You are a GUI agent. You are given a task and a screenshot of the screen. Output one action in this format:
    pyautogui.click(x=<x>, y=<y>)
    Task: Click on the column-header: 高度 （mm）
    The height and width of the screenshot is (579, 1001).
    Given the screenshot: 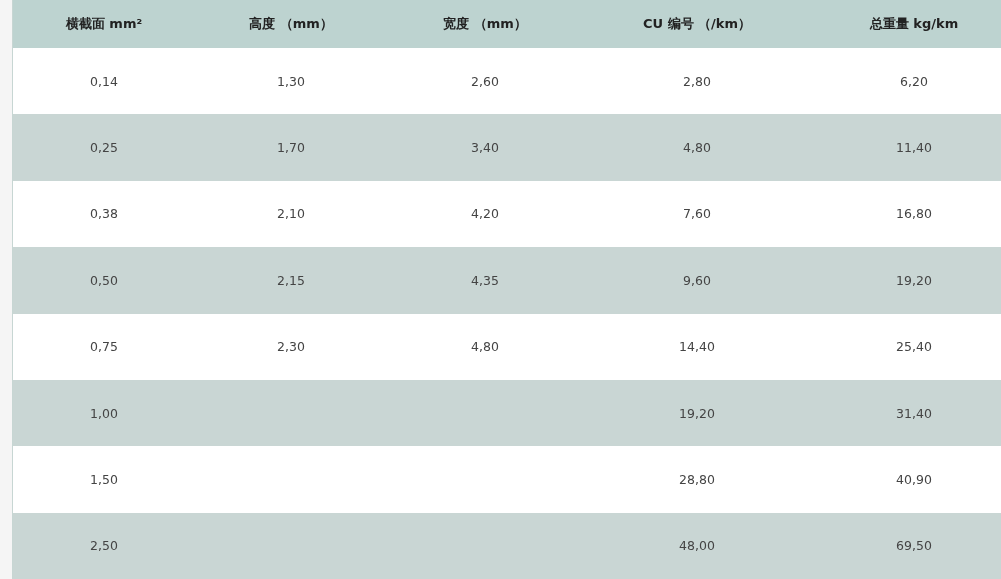 What is the action you would take?
    pyautogui.click(x=291, y=24)
    